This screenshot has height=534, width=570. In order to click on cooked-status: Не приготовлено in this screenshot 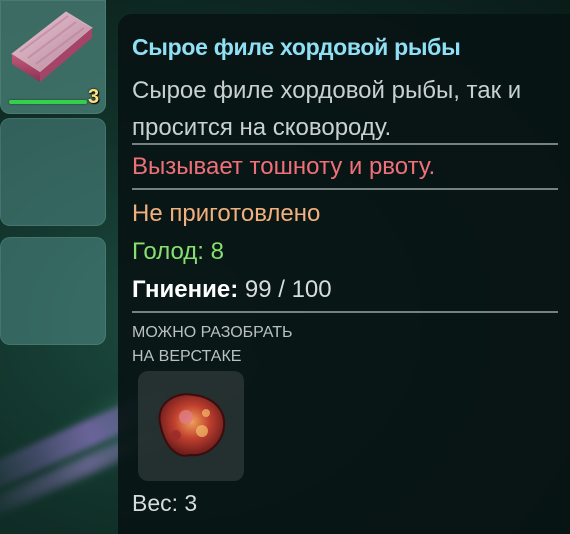, I will do `click(226, 213)`.